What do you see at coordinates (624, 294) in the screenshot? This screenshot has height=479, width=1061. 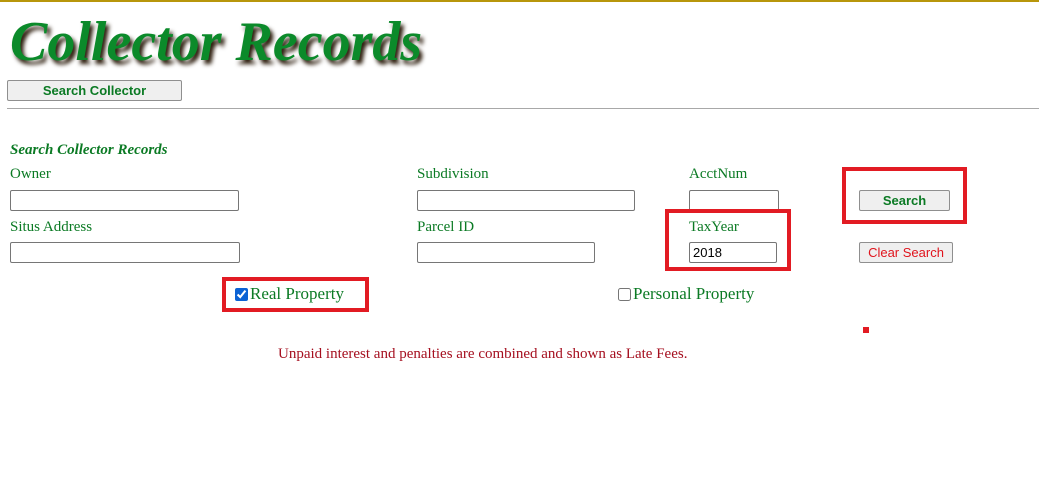 I see `personal-property-checkbox` at bounding box center [624, 294].